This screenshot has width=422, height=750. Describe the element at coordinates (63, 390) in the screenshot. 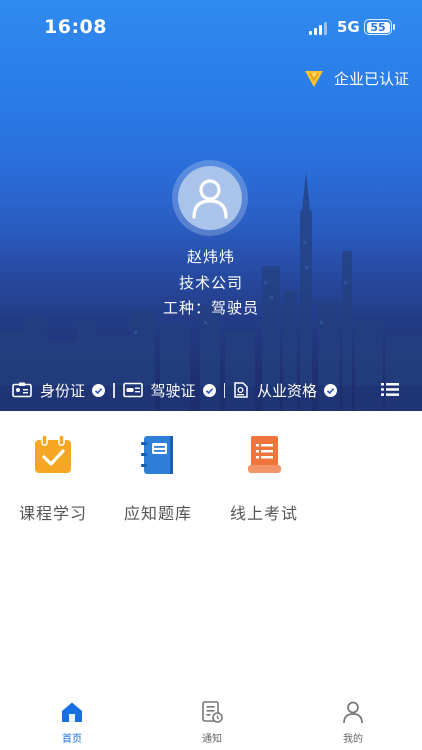

I see `credential-label: 身份证` at that location.